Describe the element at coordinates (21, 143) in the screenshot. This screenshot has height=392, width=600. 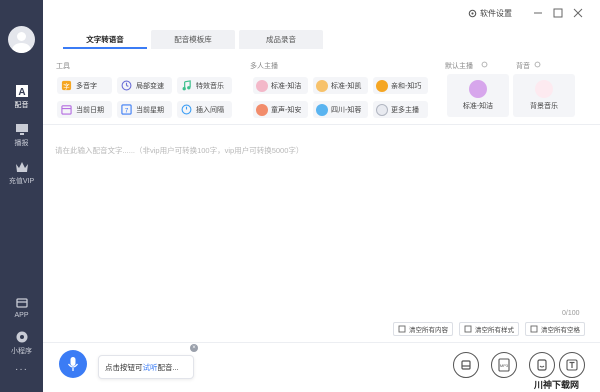
I see `sidebar-item-label: 播报` at that location.